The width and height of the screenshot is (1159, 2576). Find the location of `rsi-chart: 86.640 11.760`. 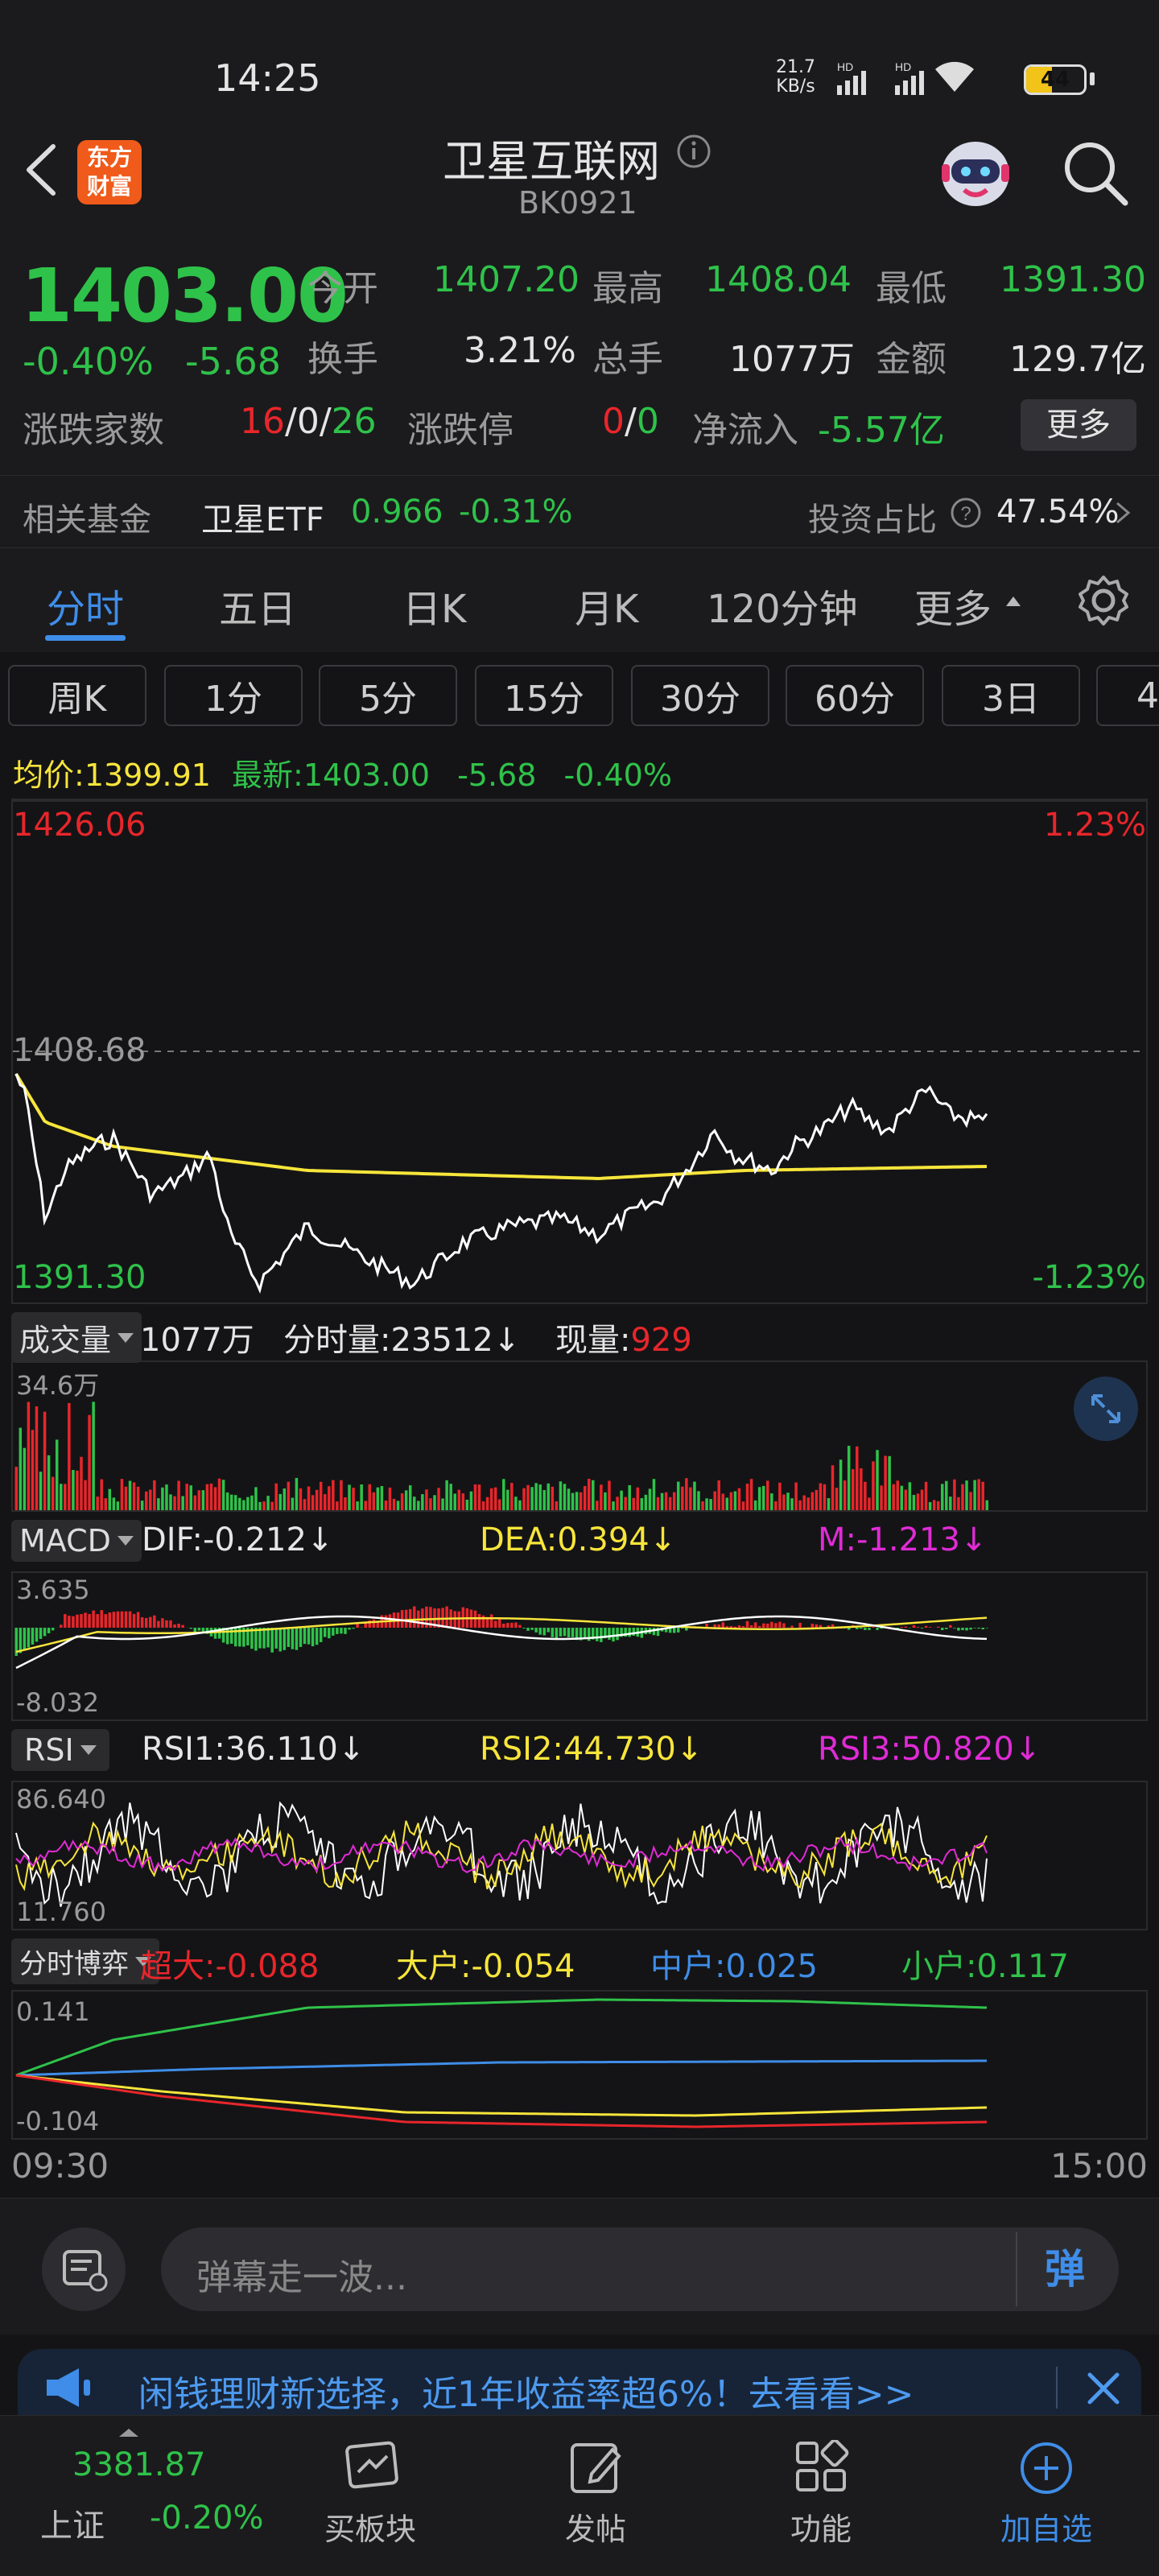

rsi-chart: 86.640 11.760 is located at coordinates (579, 1855).